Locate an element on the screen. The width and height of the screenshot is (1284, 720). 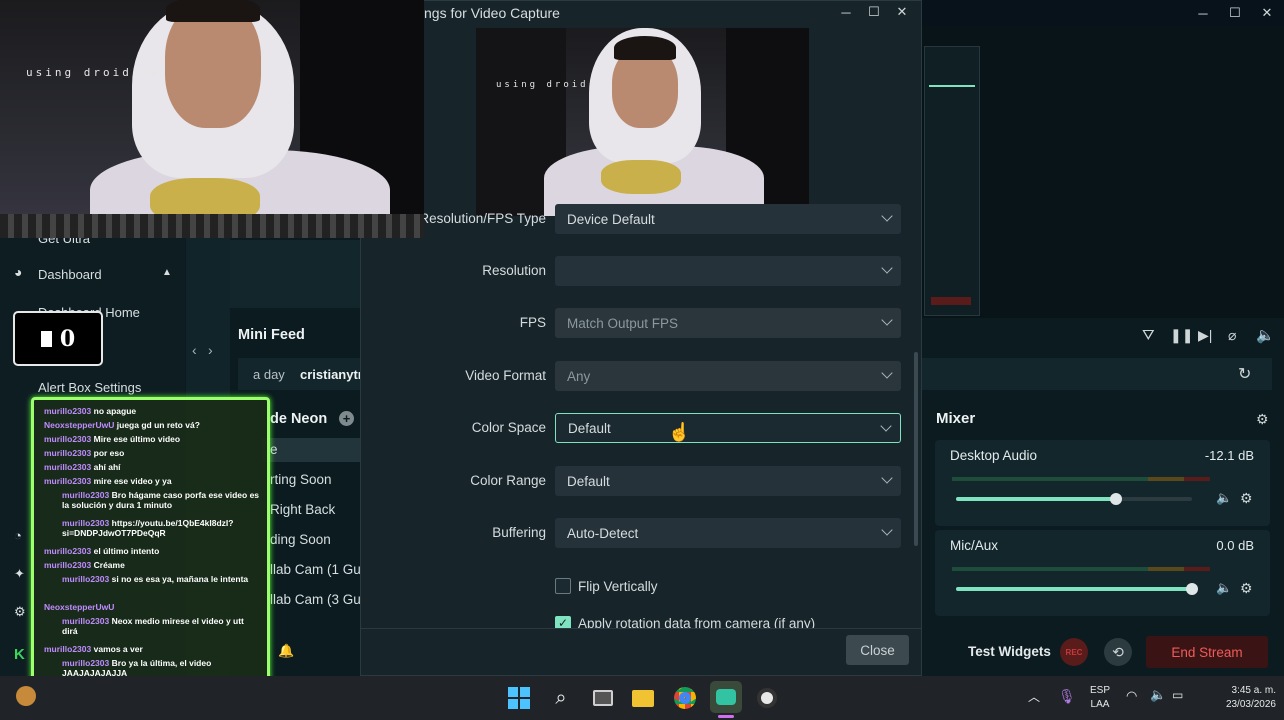
cup-icon is located at coordinates (46, 338).